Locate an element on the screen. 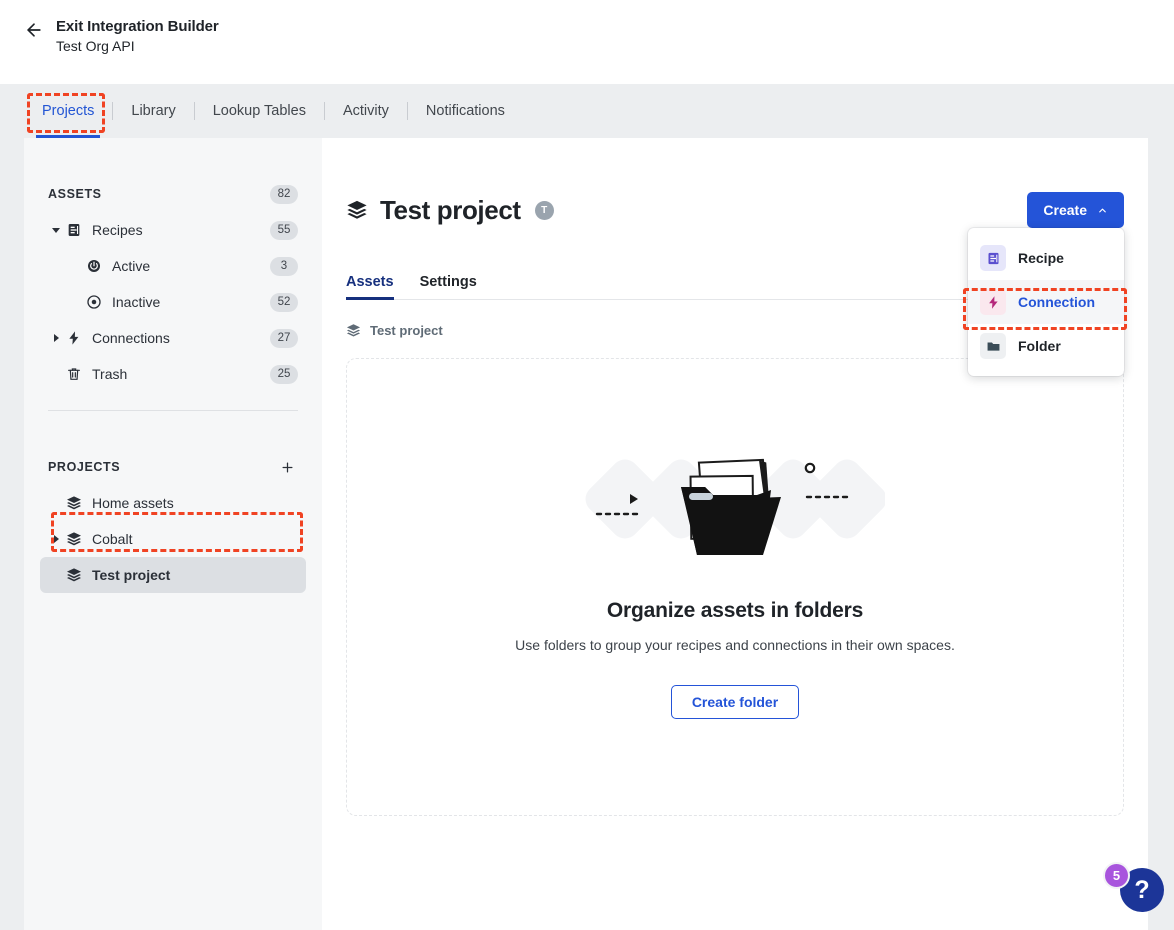  power-off-icon is located at coordinates (94, 302).